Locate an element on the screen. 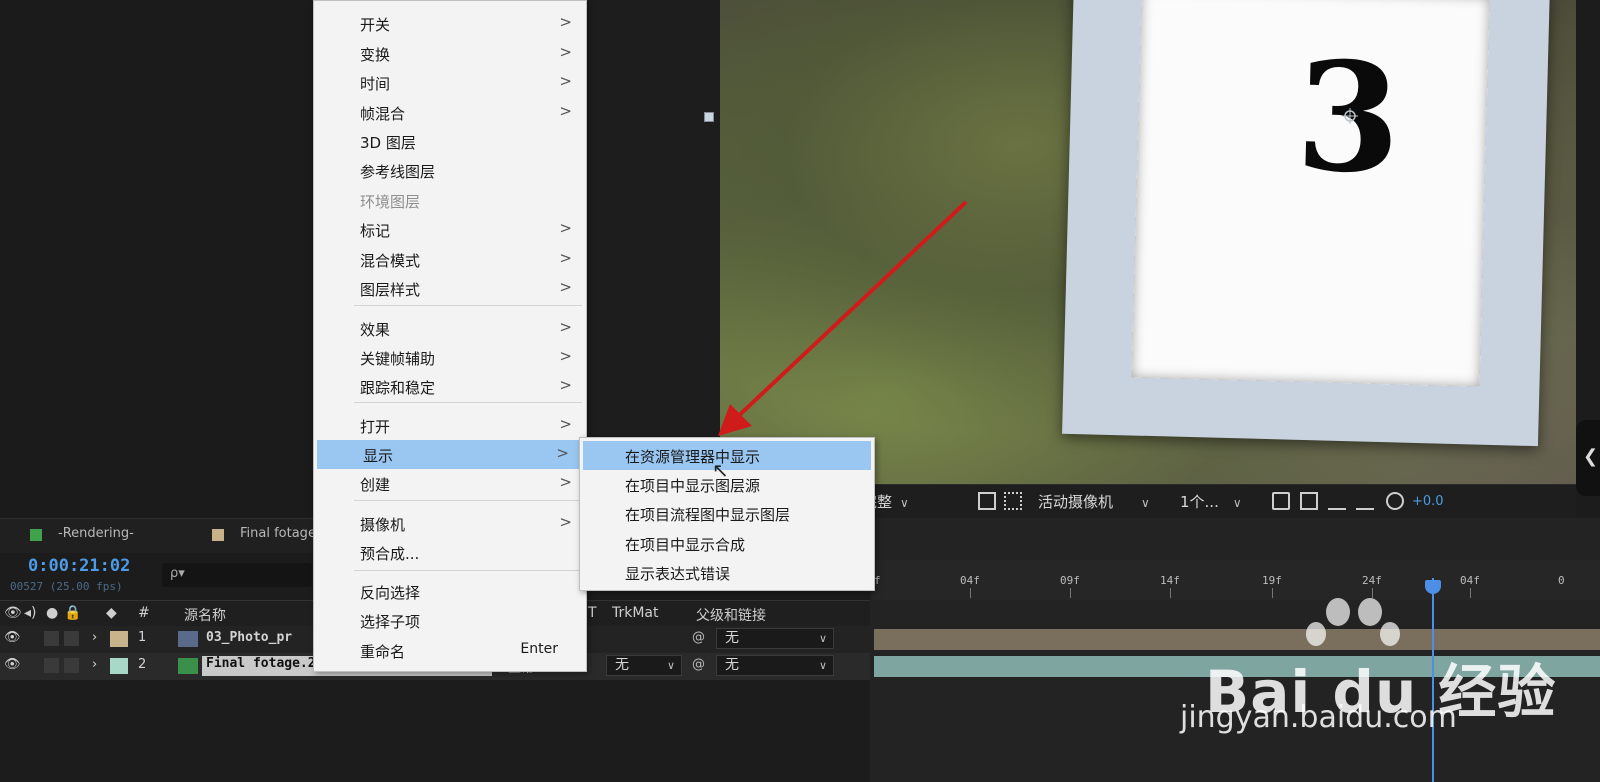 The width and height of the screenshot is (1600, 782). image-layer-icon is located at coordinates (188, 639).